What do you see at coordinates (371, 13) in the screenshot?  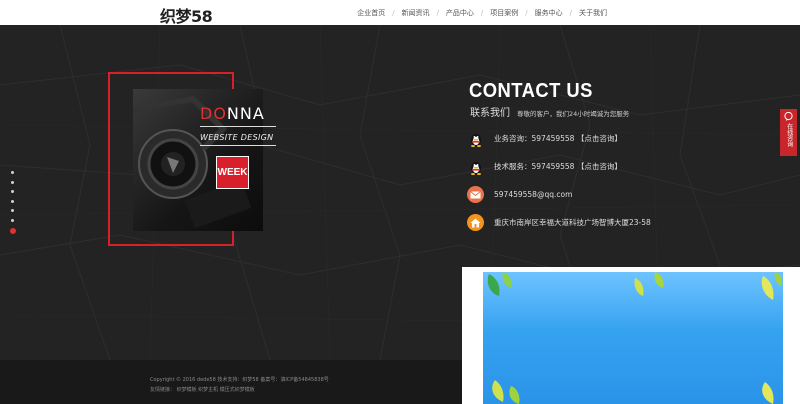 I see `nav-item-home: 企业首页` at bounding box center [371, 13].